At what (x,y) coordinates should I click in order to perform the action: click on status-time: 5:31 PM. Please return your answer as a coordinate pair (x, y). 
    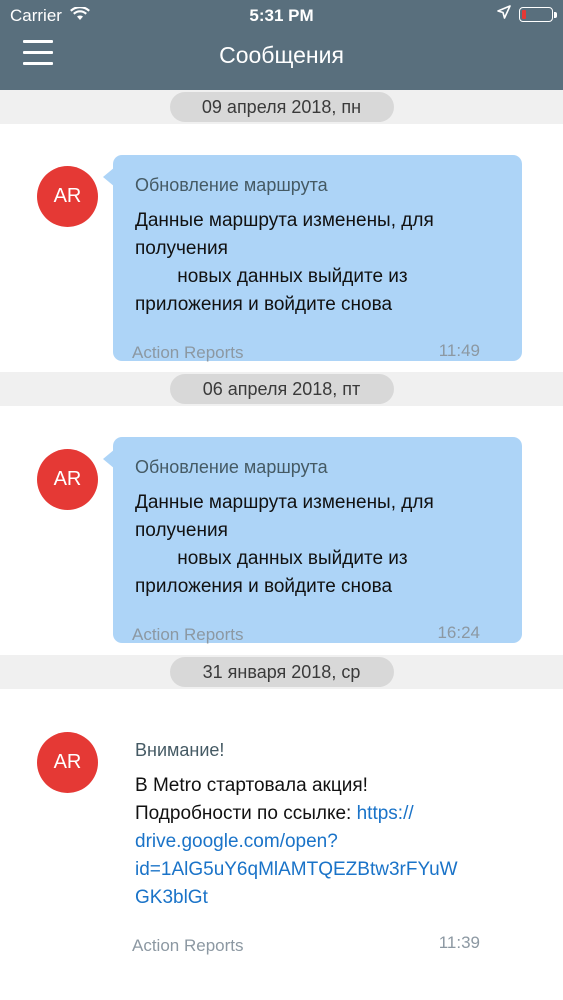
    Looking at the image, I should click on (281, 15).